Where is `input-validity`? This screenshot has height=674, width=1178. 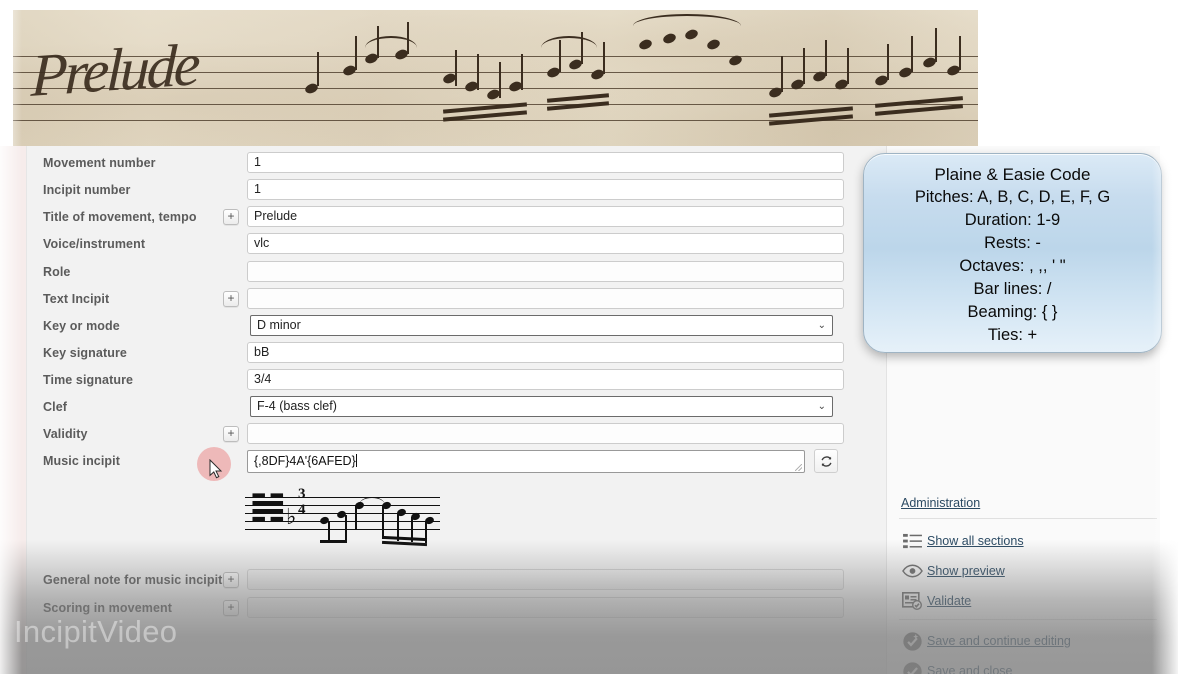 input-validity is located at coordinates (545, 433).